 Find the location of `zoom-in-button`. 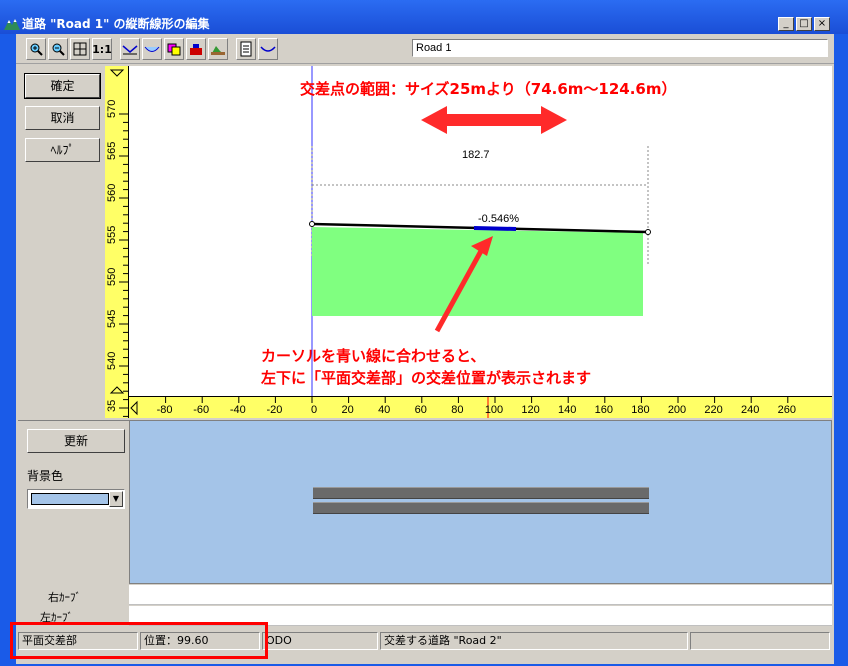

zoom-in-button is located at coordinates (36, 49).